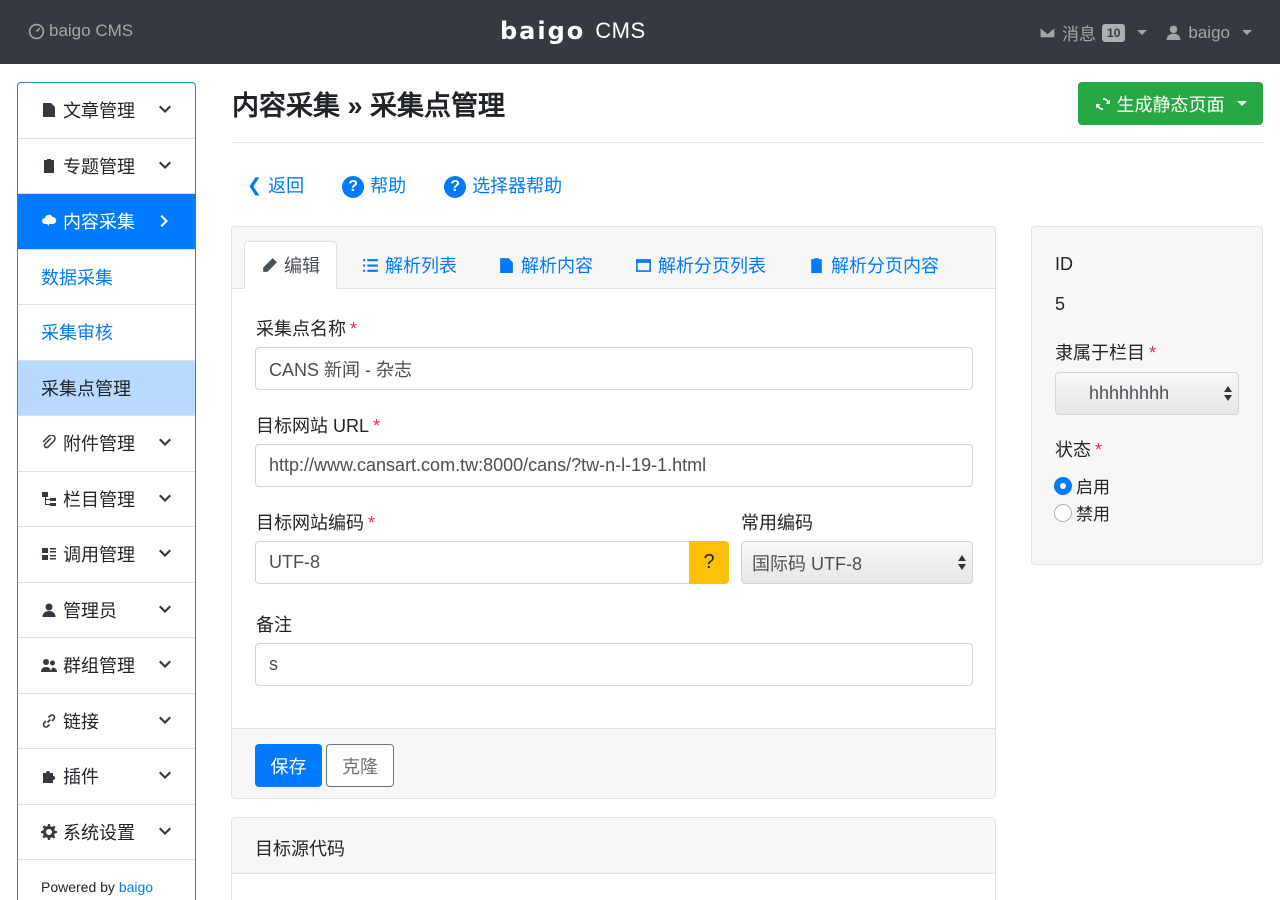  Describe the element at coordinates (99, 499) in the screenshot. I see `sidebar-item-label: 栏目管理` at that location.